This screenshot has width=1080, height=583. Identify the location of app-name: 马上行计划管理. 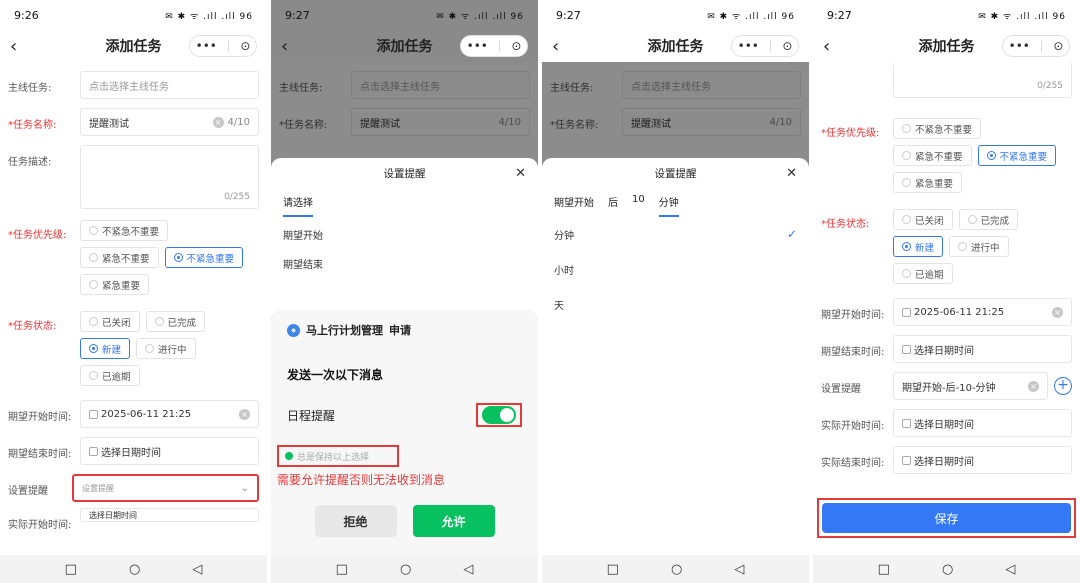
(344, 330).